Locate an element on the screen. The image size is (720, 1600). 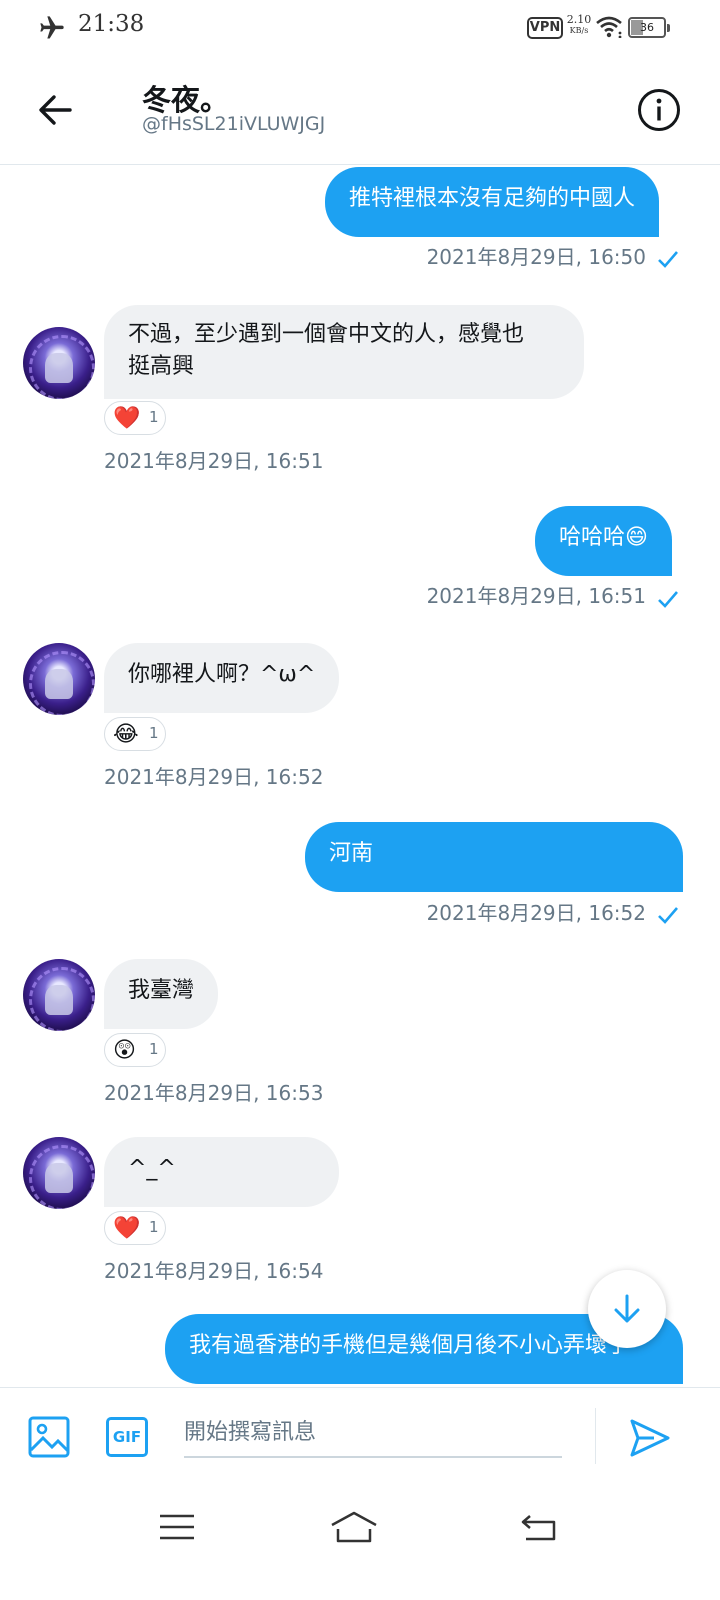
message-text: 我有過香港的手機但是幾個月後不小心弄壞了 is located at coordinates (409, 1345).